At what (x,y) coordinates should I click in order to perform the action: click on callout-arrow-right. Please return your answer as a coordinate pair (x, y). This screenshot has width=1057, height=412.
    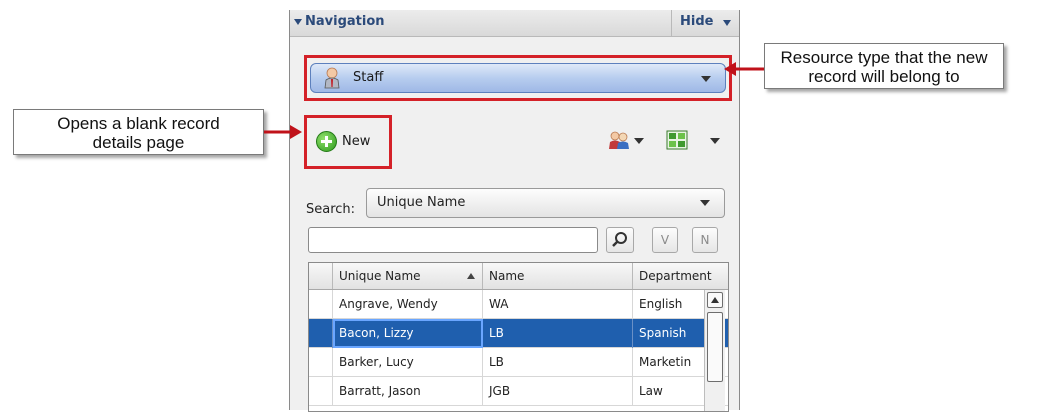
    Looking at the image, I should click on (283, 132).